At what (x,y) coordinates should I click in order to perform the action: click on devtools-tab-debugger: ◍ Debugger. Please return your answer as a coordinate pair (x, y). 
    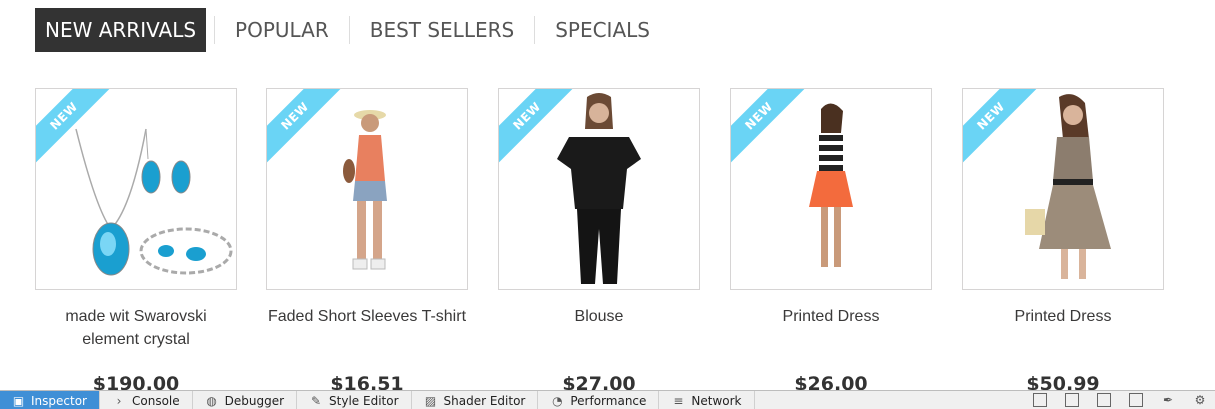
    Looking at the image, I should click on (245, 400).